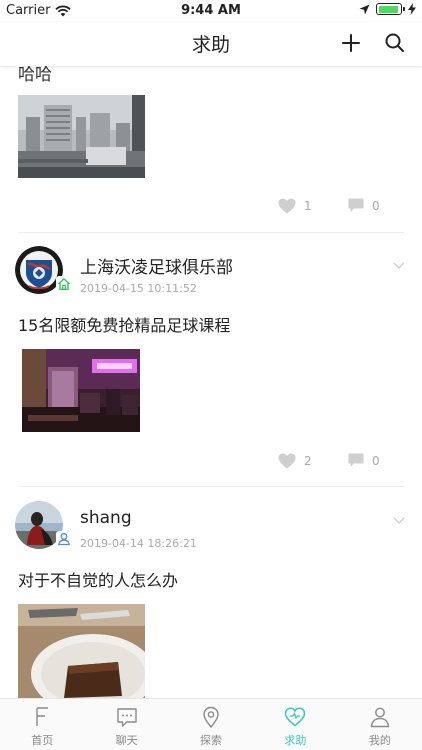  What do you see at coordinates (295, 740) in the screenshot?
I see `tab-label: 求助` at bounding box center [295, 740].